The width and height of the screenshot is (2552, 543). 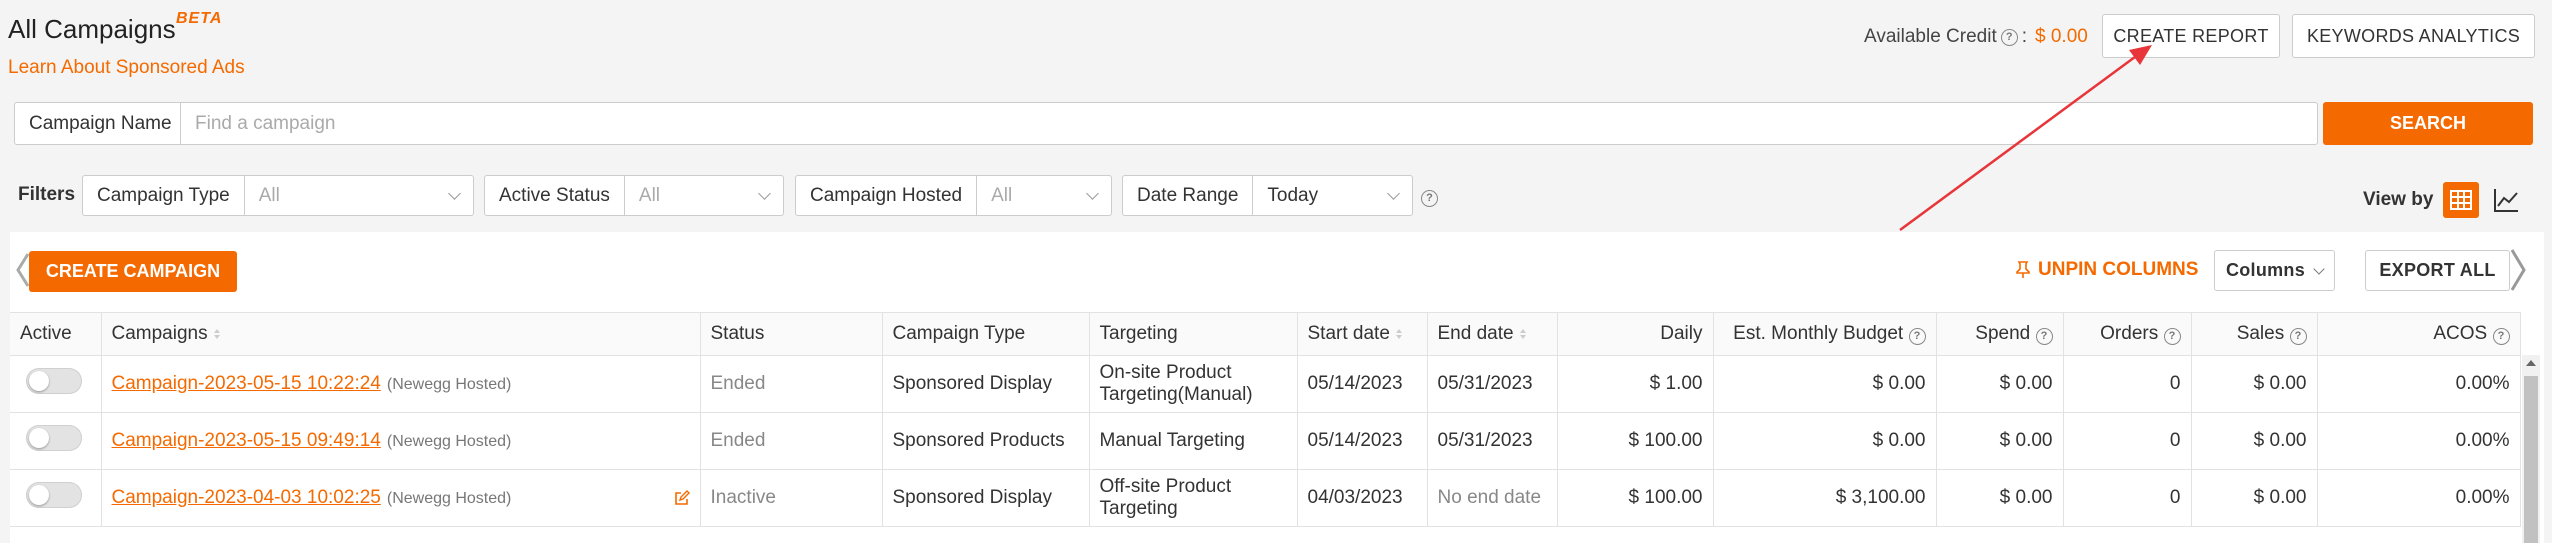 What do you see at coordinates (92, 29) in the screenshot?
I see `page-title: All Campaigns` at bounding box center [92, 29].